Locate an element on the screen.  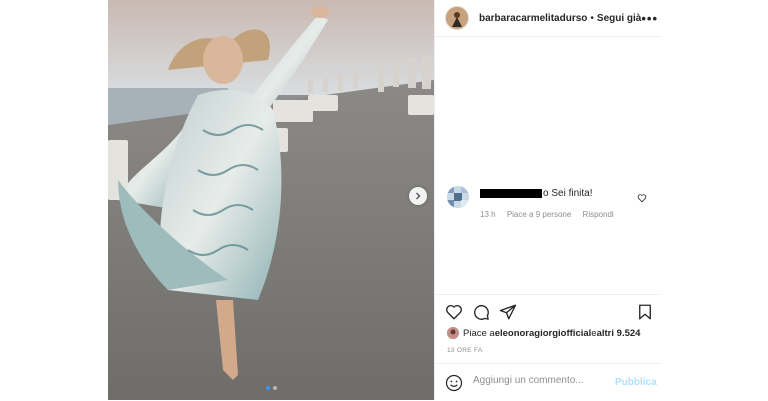
avatar-image is located at coordinates (457, 18).